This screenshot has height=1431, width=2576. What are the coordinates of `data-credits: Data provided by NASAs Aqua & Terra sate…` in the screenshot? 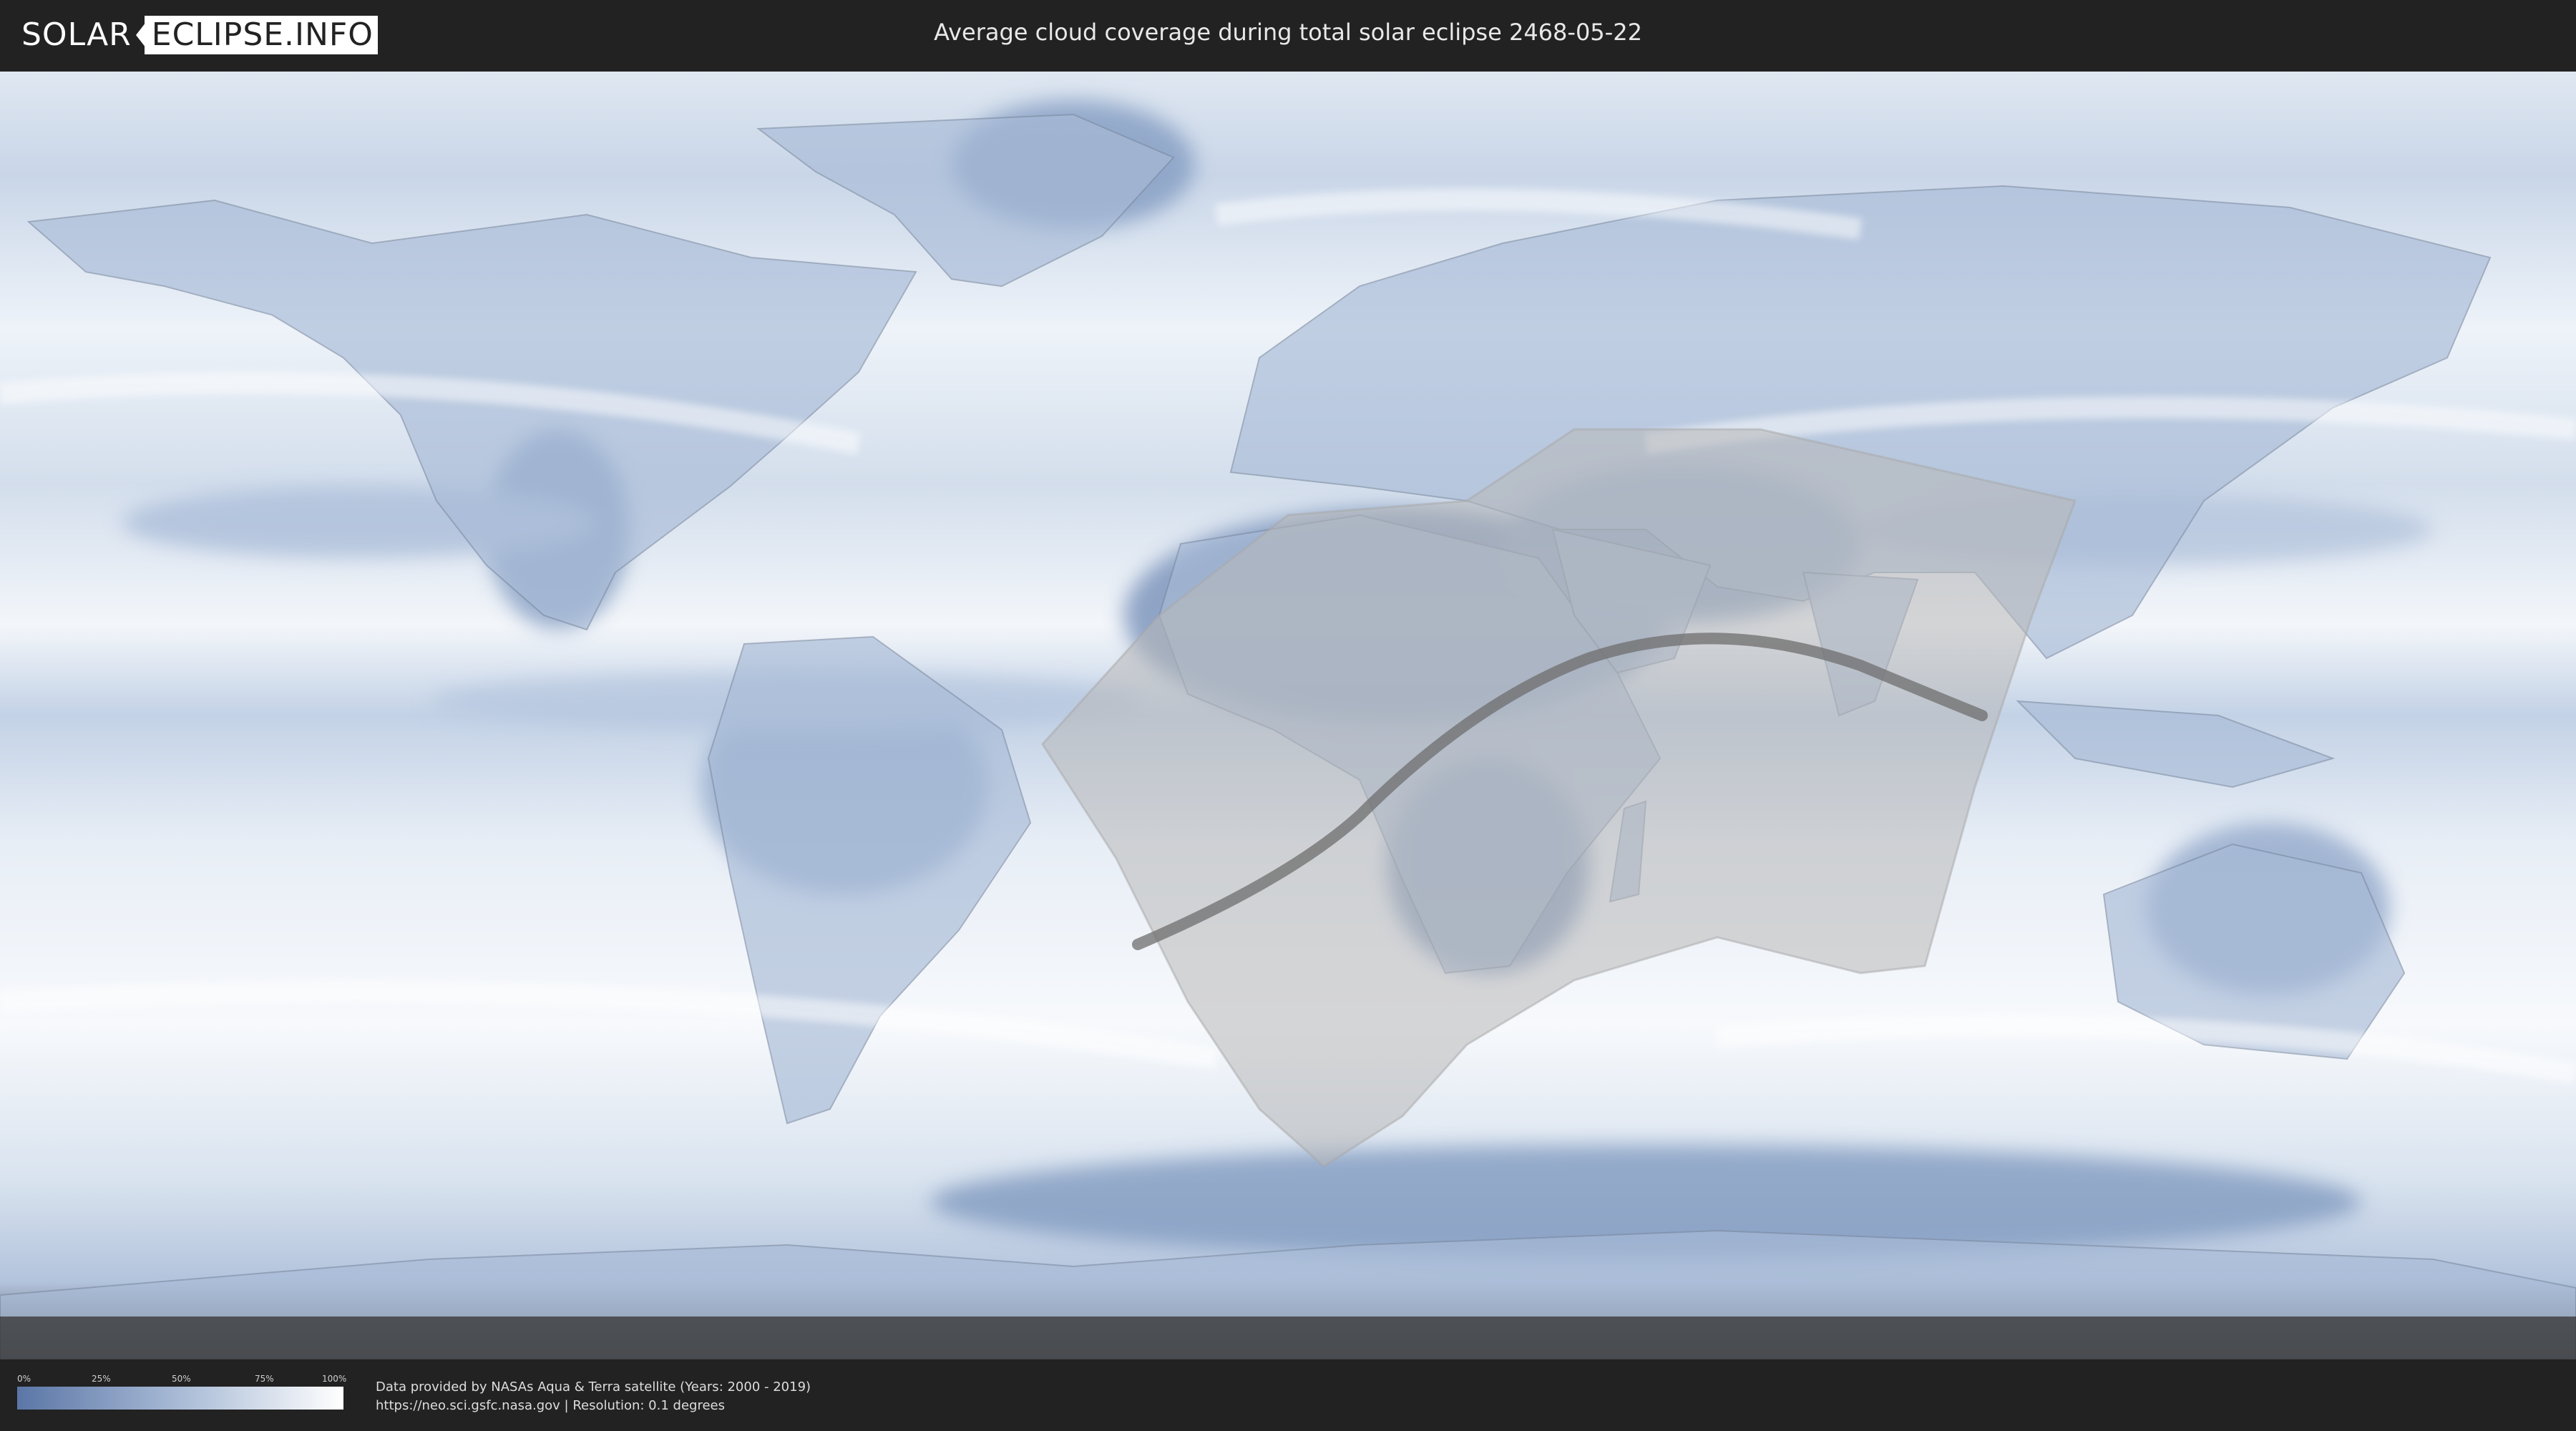 It's located at (593, 1396).